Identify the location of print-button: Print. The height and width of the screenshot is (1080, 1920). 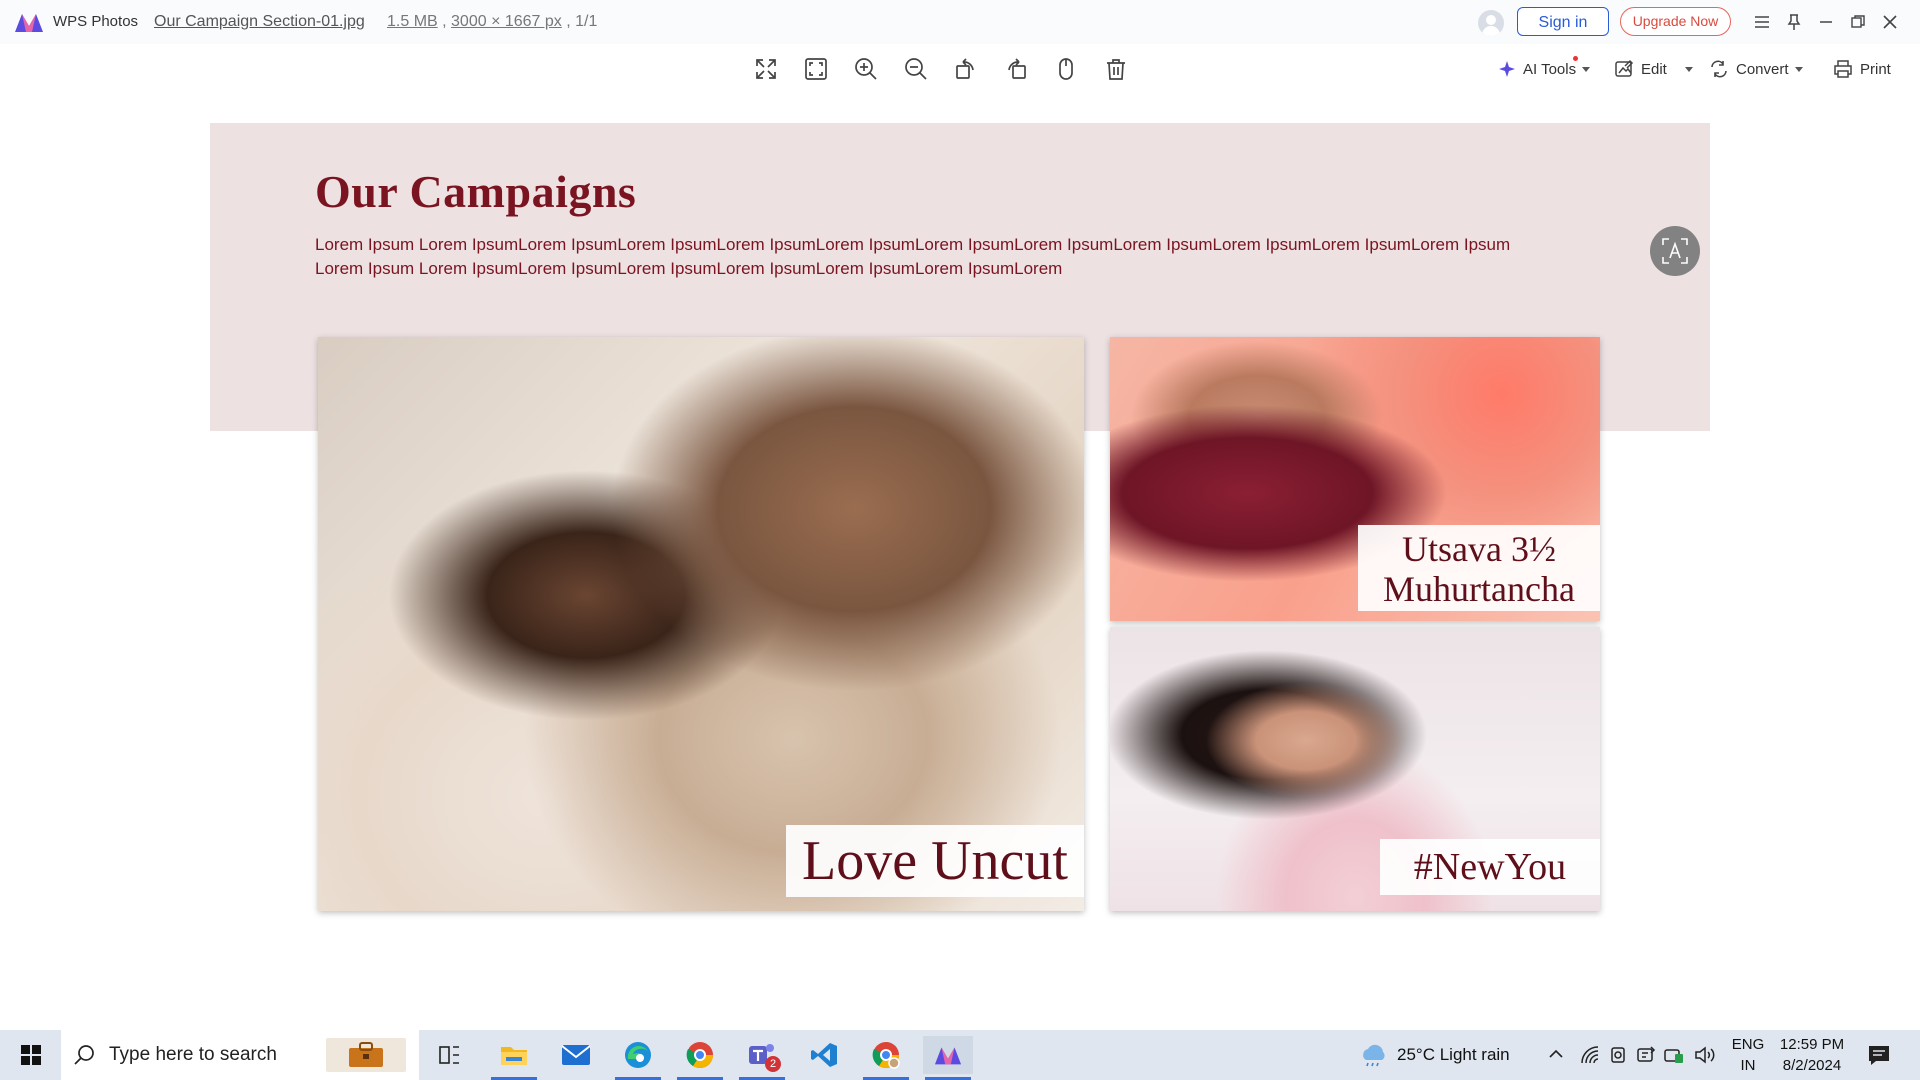
(1862, 69).